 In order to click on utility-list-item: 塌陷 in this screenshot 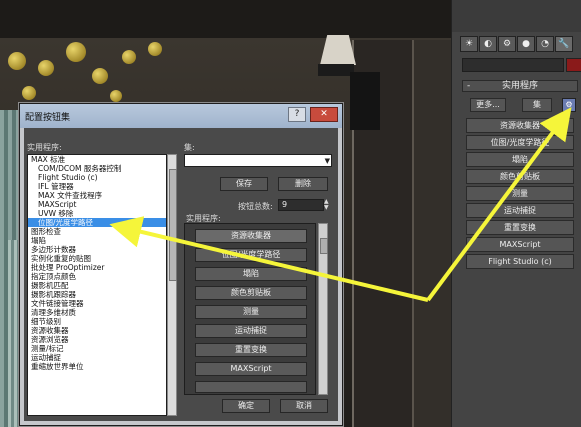, I will do `click(97, 240)`.